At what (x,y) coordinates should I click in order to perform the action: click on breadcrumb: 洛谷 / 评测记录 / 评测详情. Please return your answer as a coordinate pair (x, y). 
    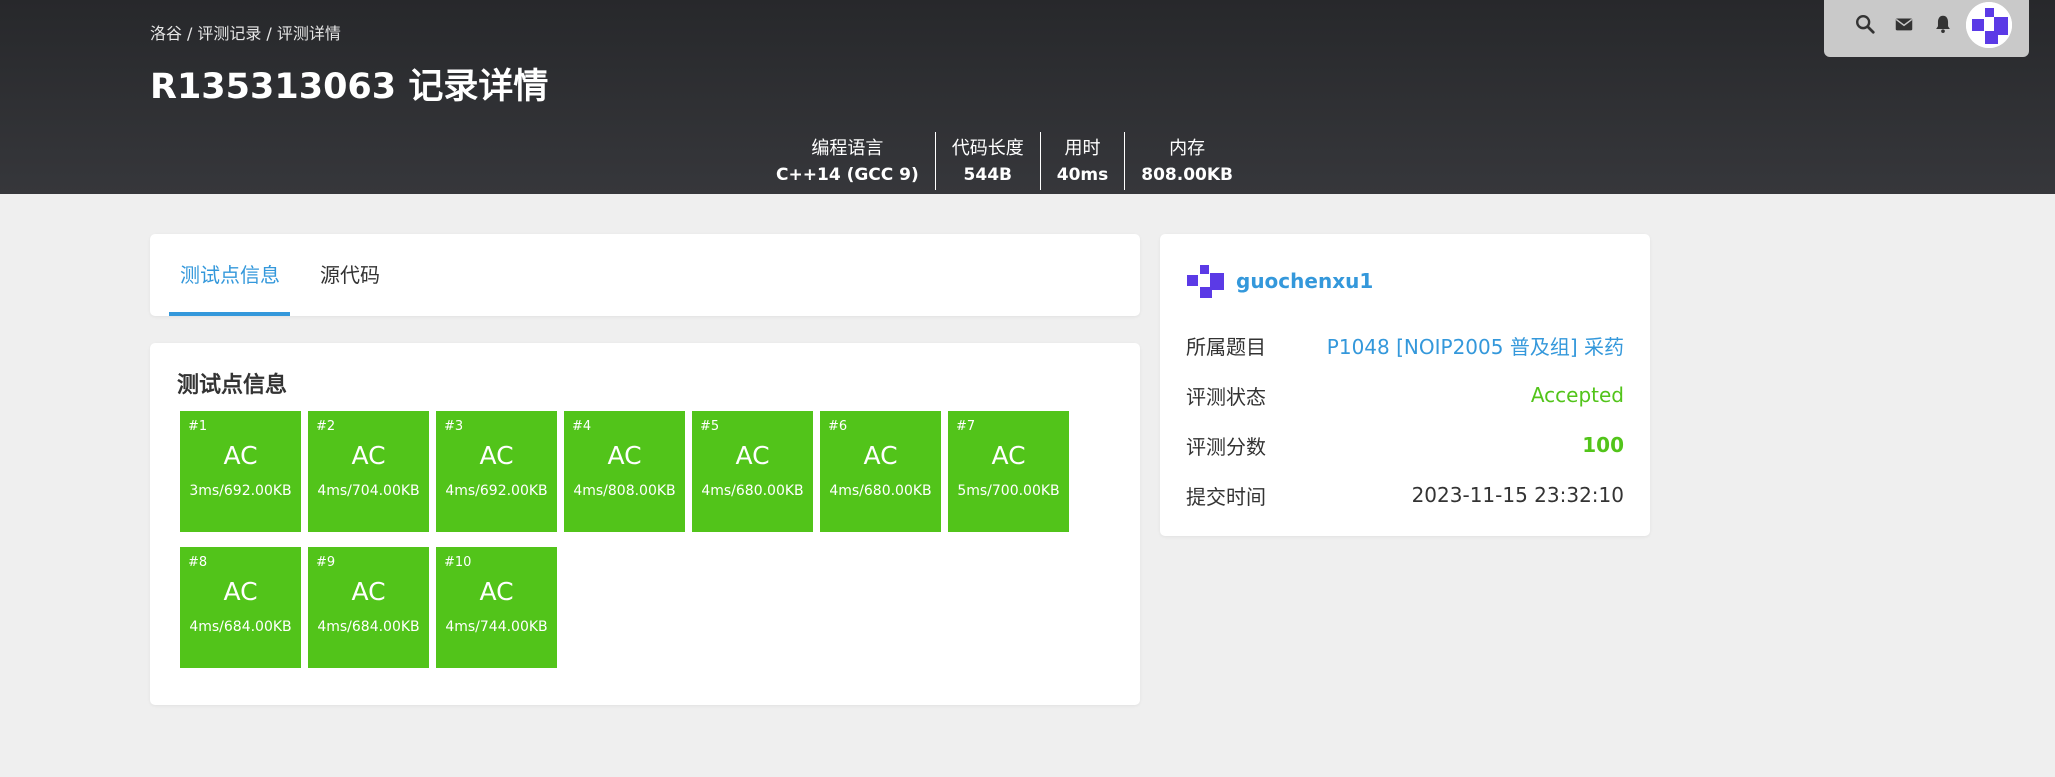
    Looking at the image, I should click on (245, 33).